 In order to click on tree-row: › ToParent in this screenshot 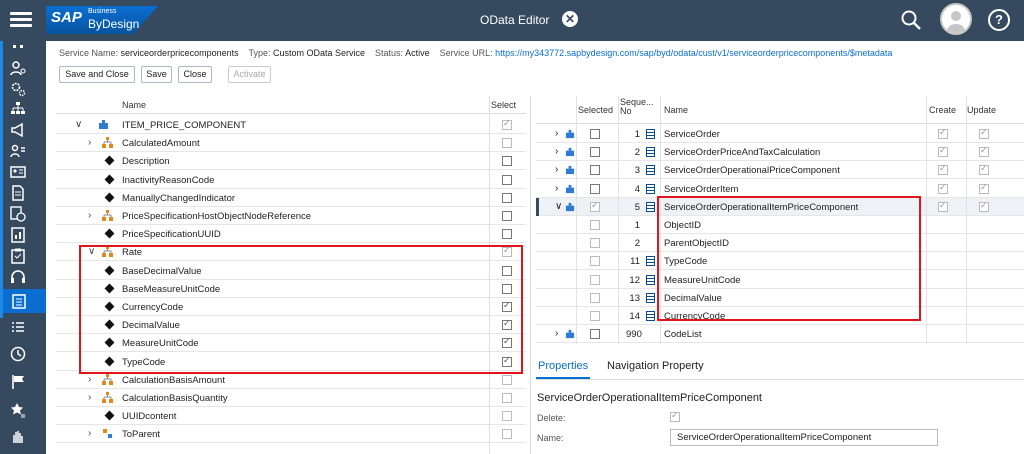, I will do `click(291, 434)`.